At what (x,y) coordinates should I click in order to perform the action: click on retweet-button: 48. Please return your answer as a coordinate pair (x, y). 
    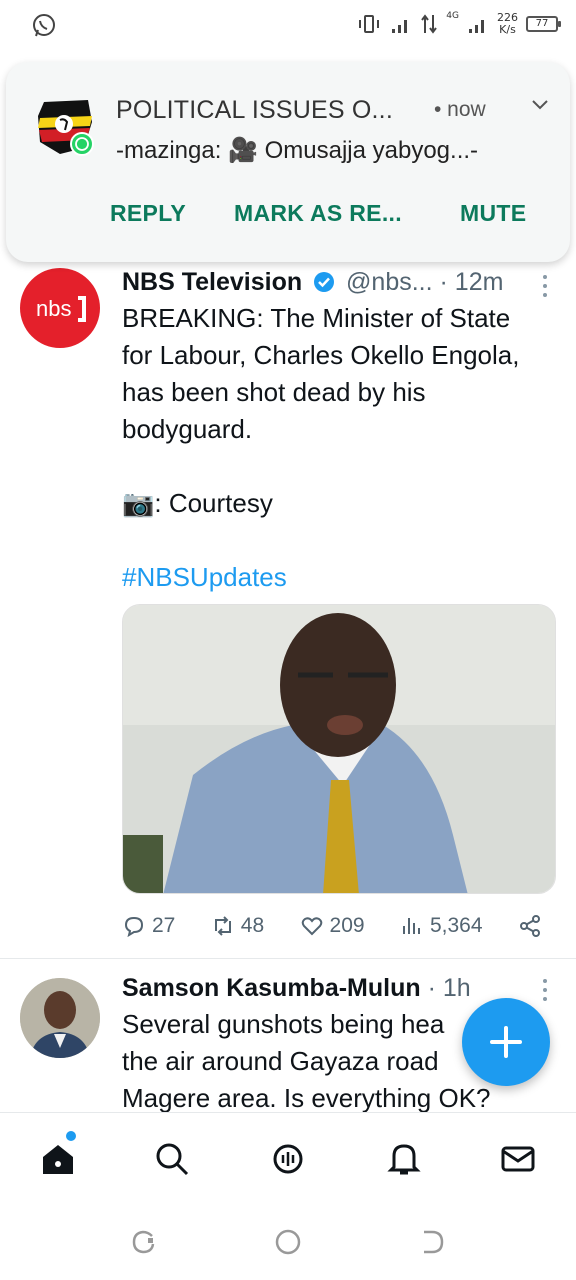
    Looking at the image, I should click on (237, 926).